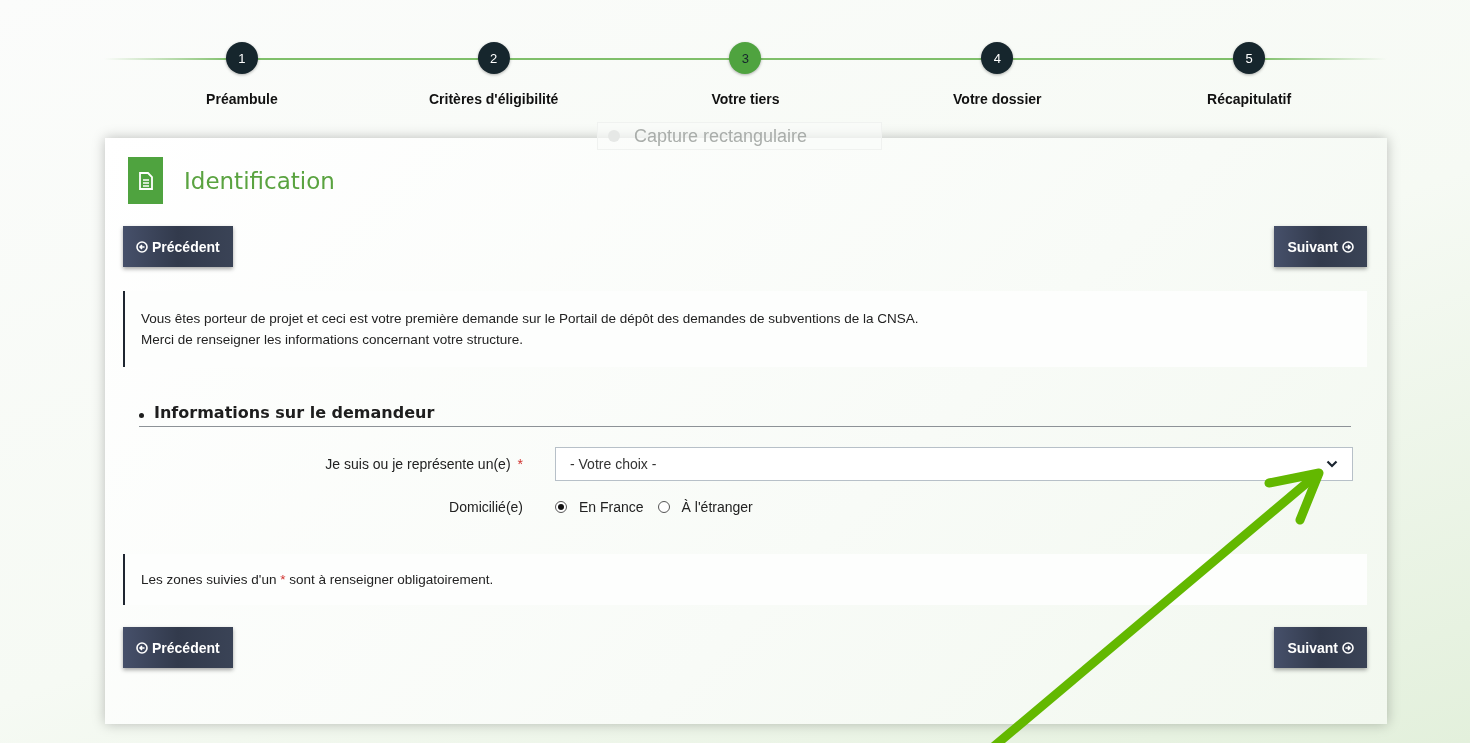 Image resolution: width=1470 pixels, height=743 pixels. Describe the element at coordinates (530, 319) in the screenshot. I see `info-text: Vous êtes porteur de projet et ceci est votre première demande sur le Portail de dépôt des demandes de subventions de la CNSA.` at that location.